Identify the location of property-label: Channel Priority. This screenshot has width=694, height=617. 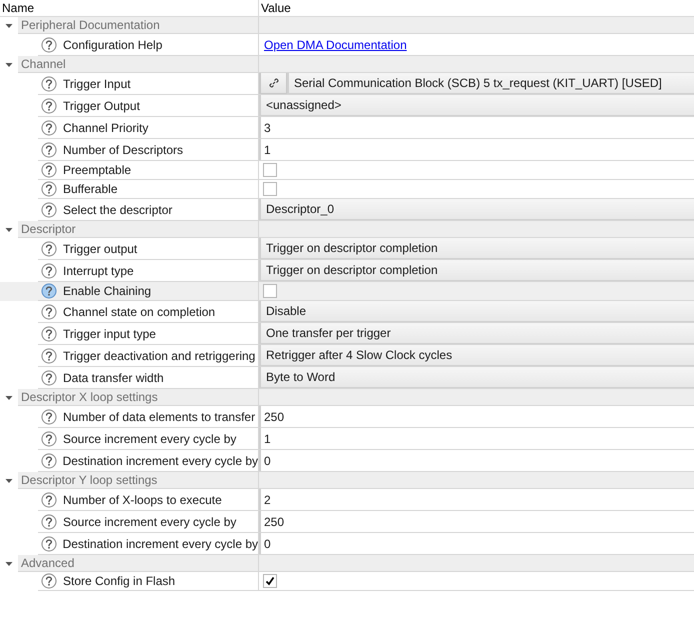
(105, 128).